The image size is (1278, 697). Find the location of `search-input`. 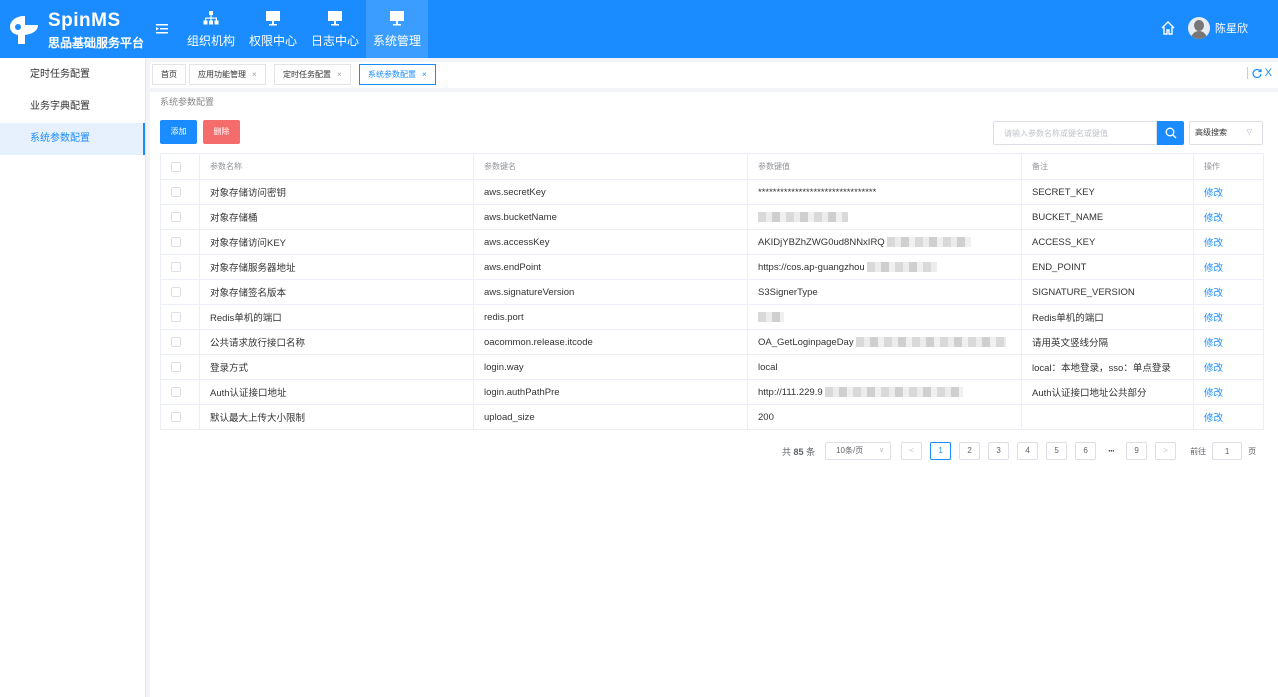

search-input is located at coordinates (1075, 133).